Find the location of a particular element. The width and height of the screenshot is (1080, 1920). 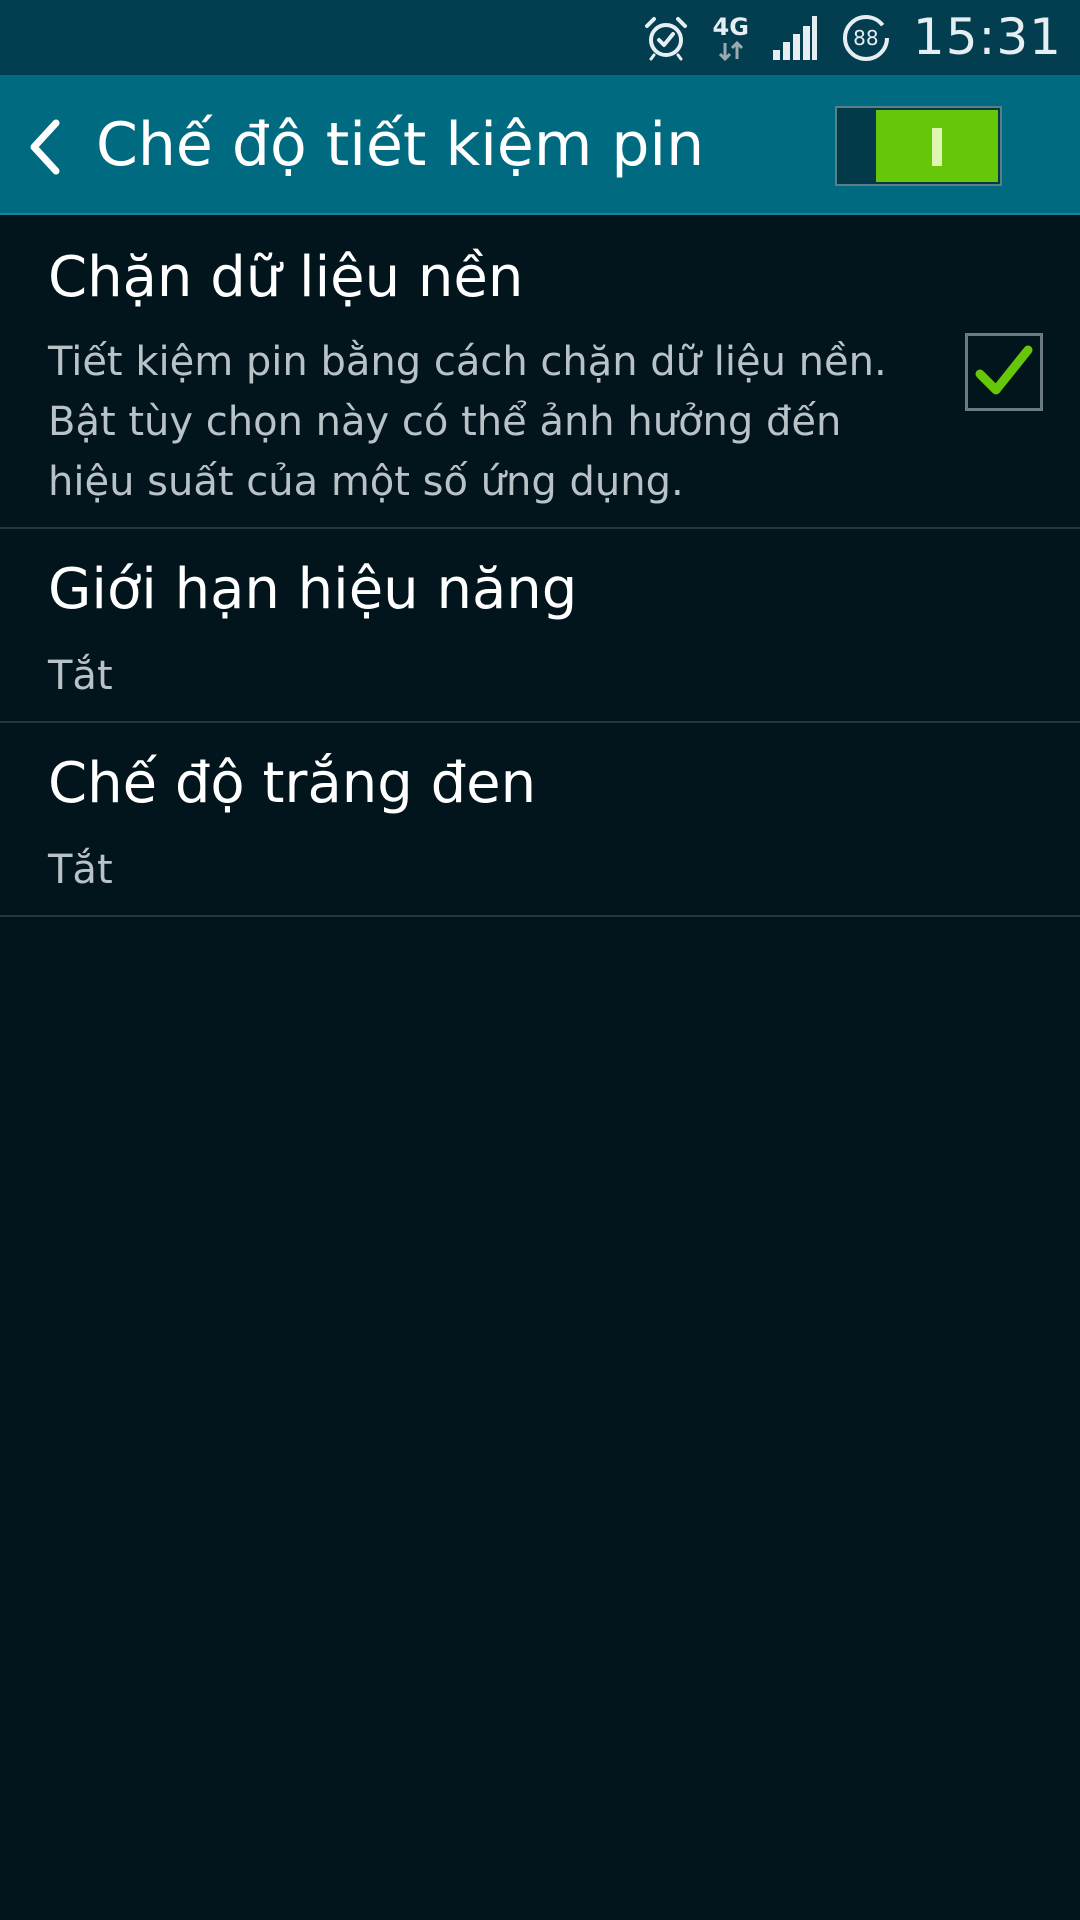

power-saving-switch is located at coordinates (918, 146).